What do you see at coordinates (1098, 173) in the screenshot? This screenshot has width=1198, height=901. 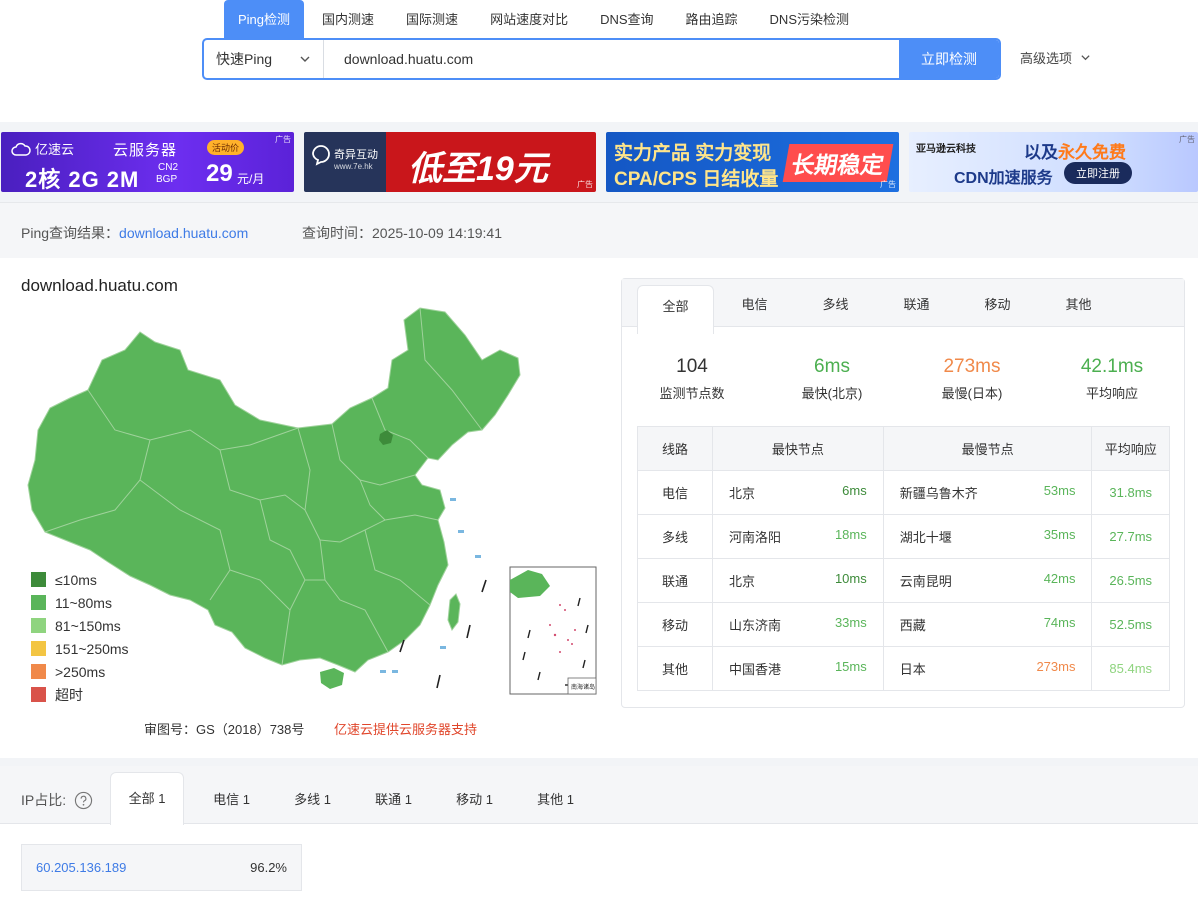 I see `ad-register-button: 立即注册` at bounding box center [1098, 173].